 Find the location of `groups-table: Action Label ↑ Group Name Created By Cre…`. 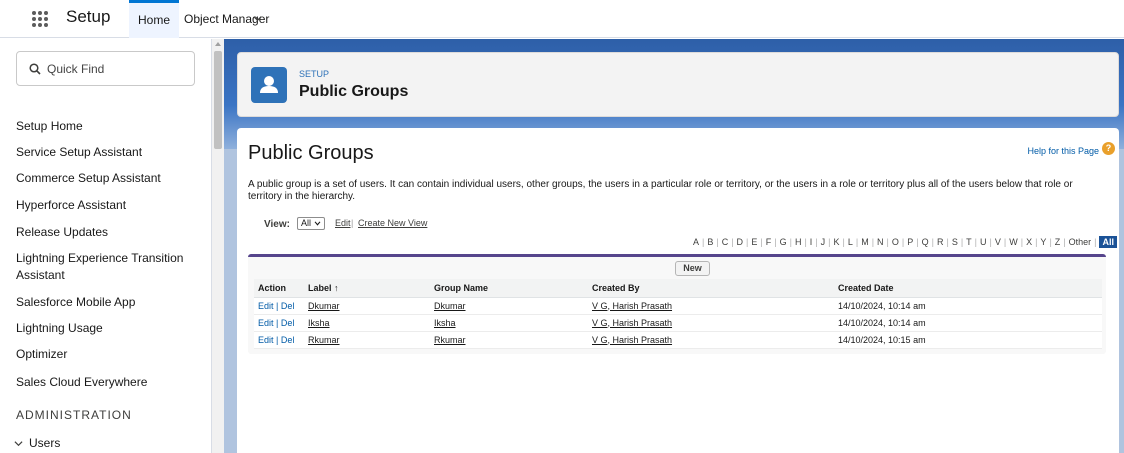

groups-table: Action Label ↑ Group Name Created By Cre… is located at coordinates (678, 314).